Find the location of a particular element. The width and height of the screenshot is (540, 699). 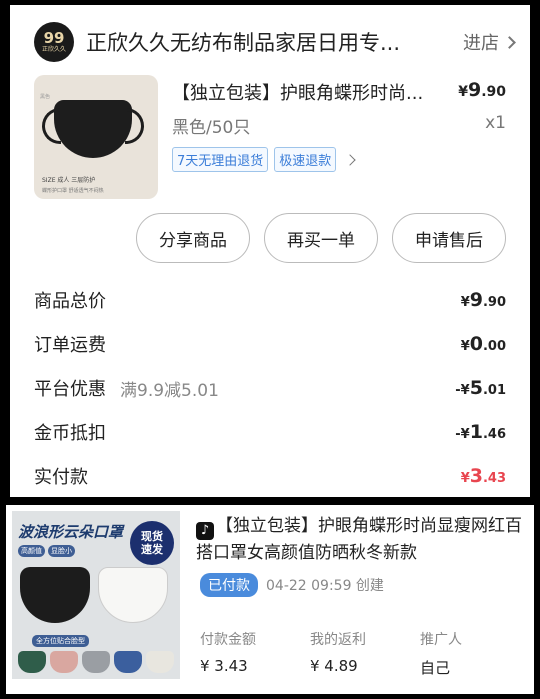

shop-header: 99 正欣久久 正欣久久无纺布制品家居日用专... 进店 is located at coordinates (275, 42).